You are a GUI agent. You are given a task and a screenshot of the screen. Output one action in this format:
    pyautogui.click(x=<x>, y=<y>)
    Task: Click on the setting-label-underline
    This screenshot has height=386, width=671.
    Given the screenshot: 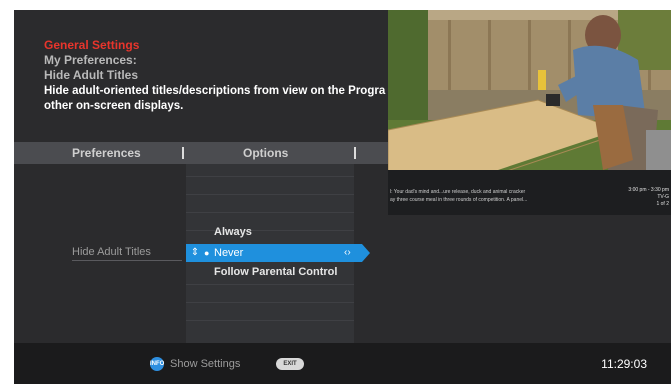 What is the action you would take?
    pyautogui.click(x=127, y=260)
    